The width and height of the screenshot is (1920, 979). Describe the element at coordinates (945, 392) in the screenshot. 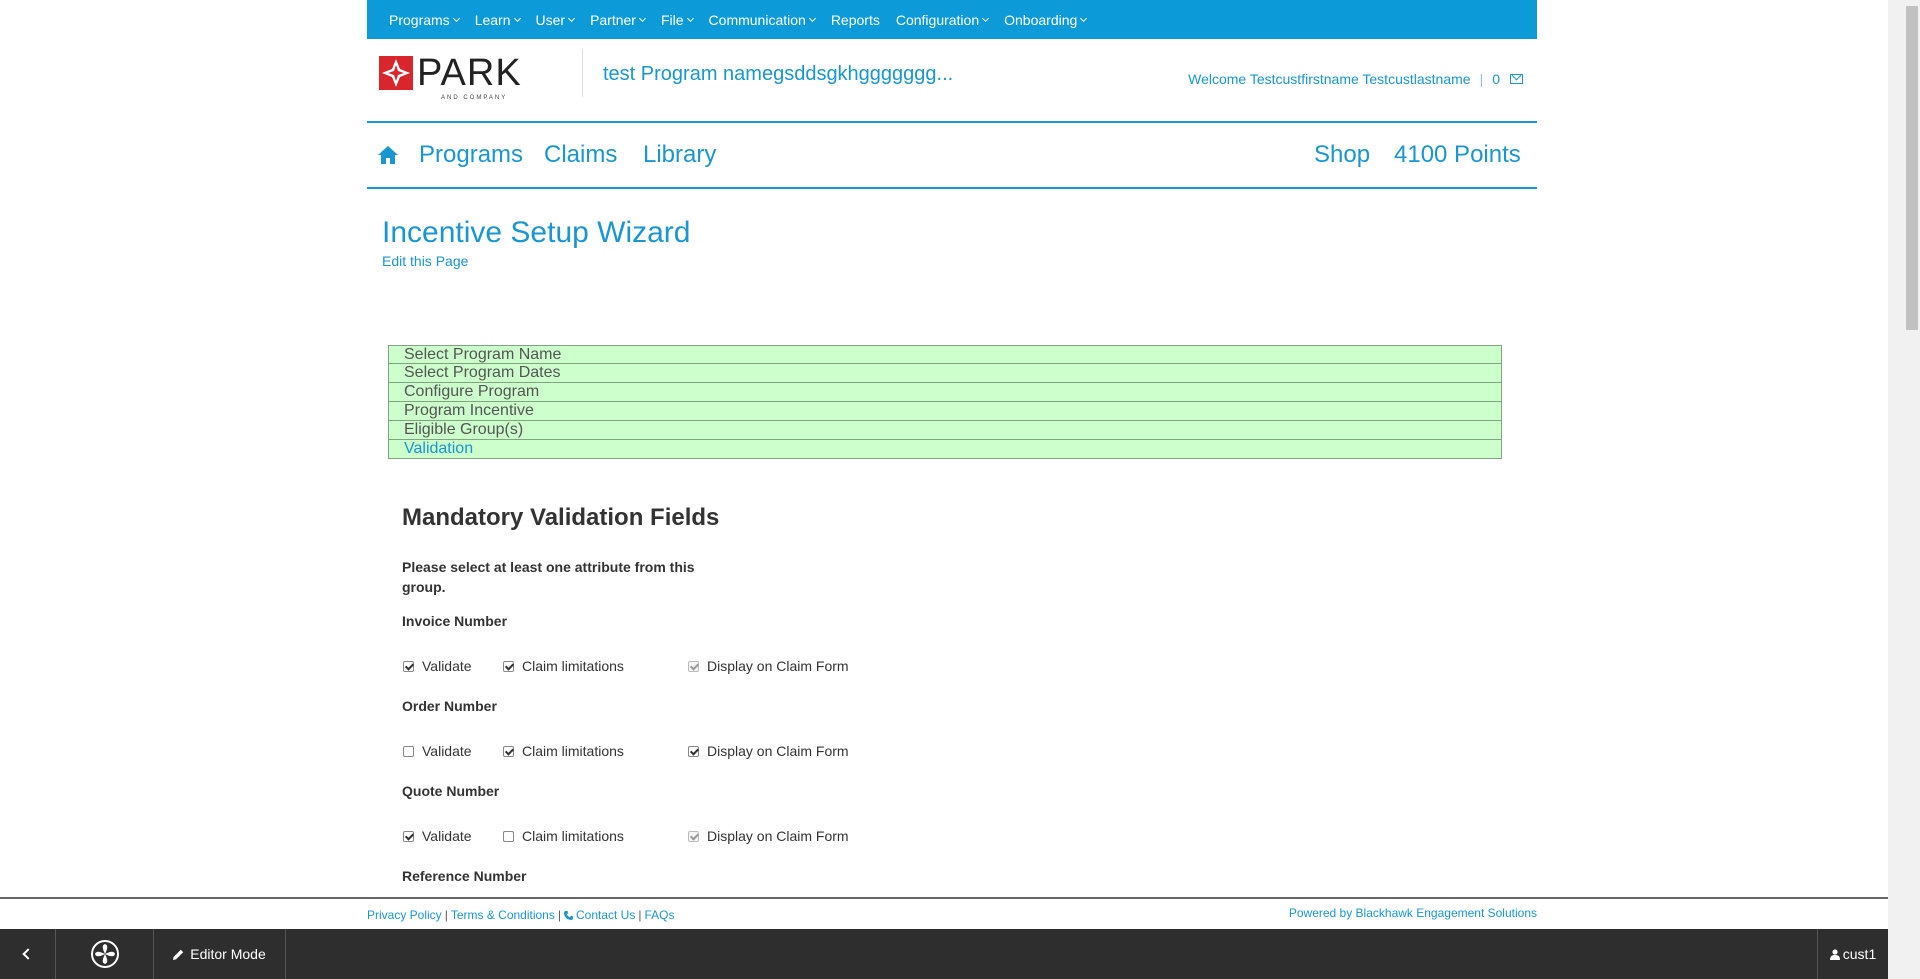

I see `step-configure-program: Configure Program` at that location.